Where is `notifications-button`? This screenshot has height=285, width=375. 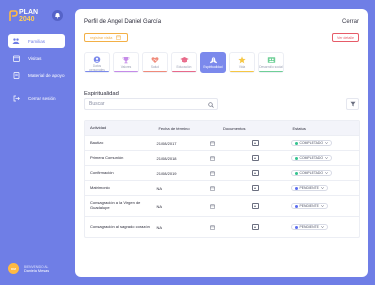
notifications-button is located at coordinates (57, 15).